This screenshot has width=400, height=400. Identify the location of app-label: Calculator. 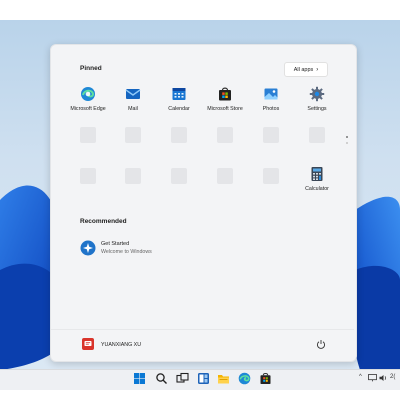
(317, 189).